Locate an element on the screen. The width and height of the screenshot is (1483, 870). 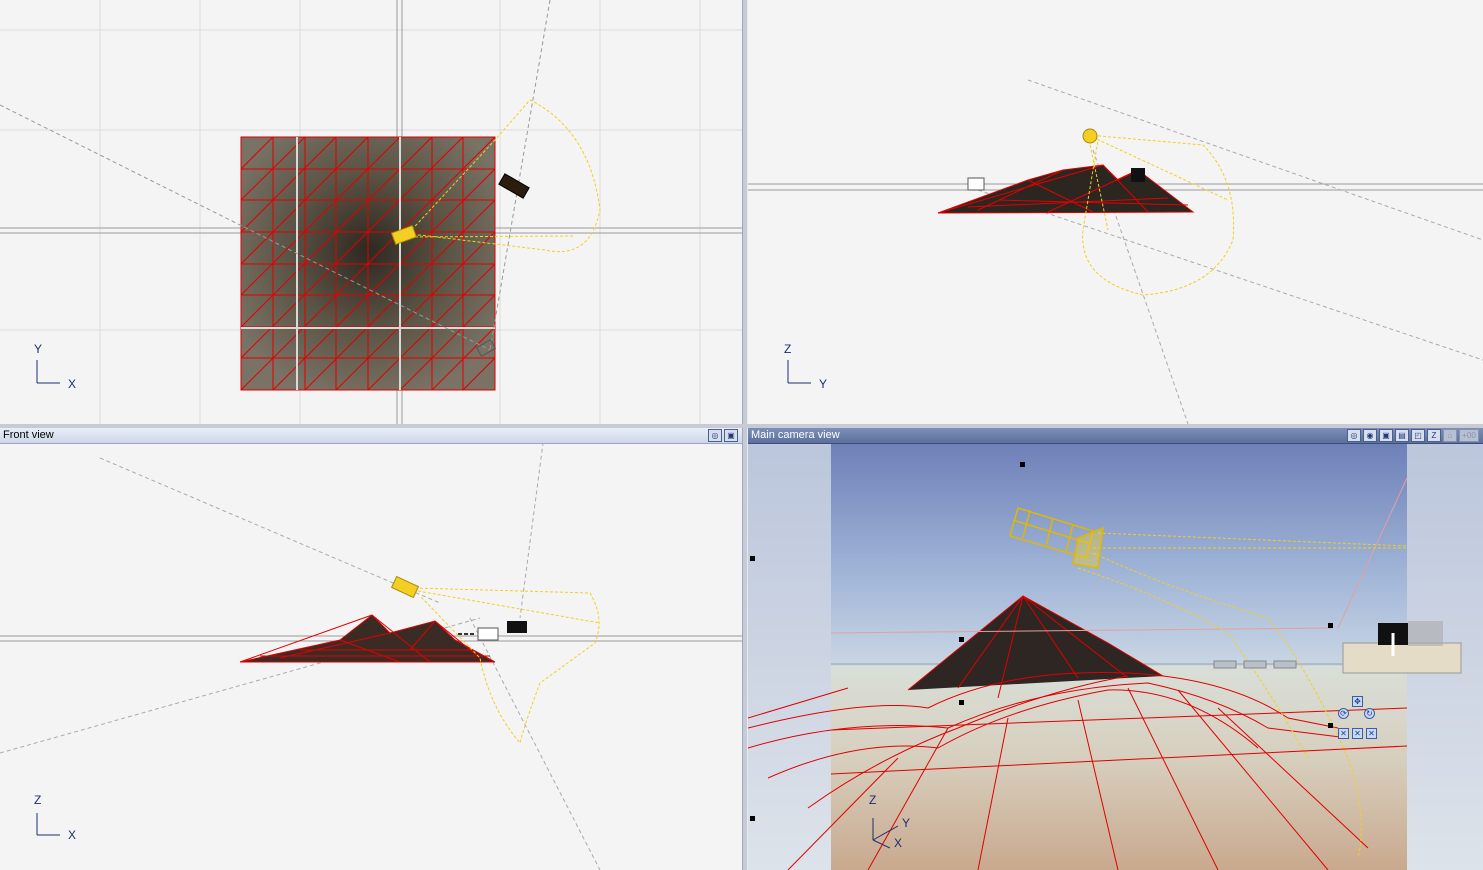
pan-z-icon: ✕ is located at coordinates (1371, 733).